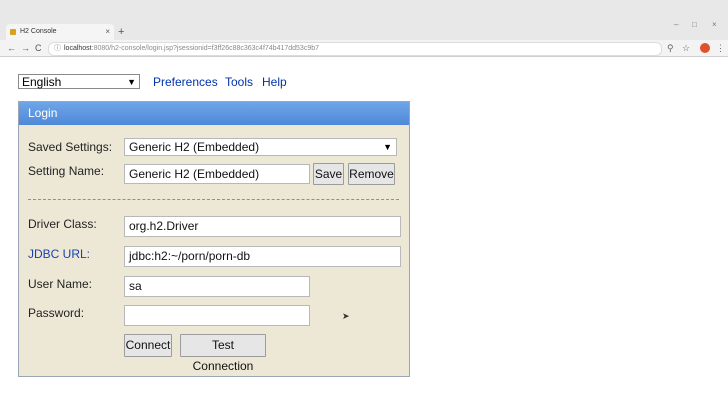  Describe the element at coordinates (60, 284) in the screenshot. I see `user-name-label: User Name:` at that location.